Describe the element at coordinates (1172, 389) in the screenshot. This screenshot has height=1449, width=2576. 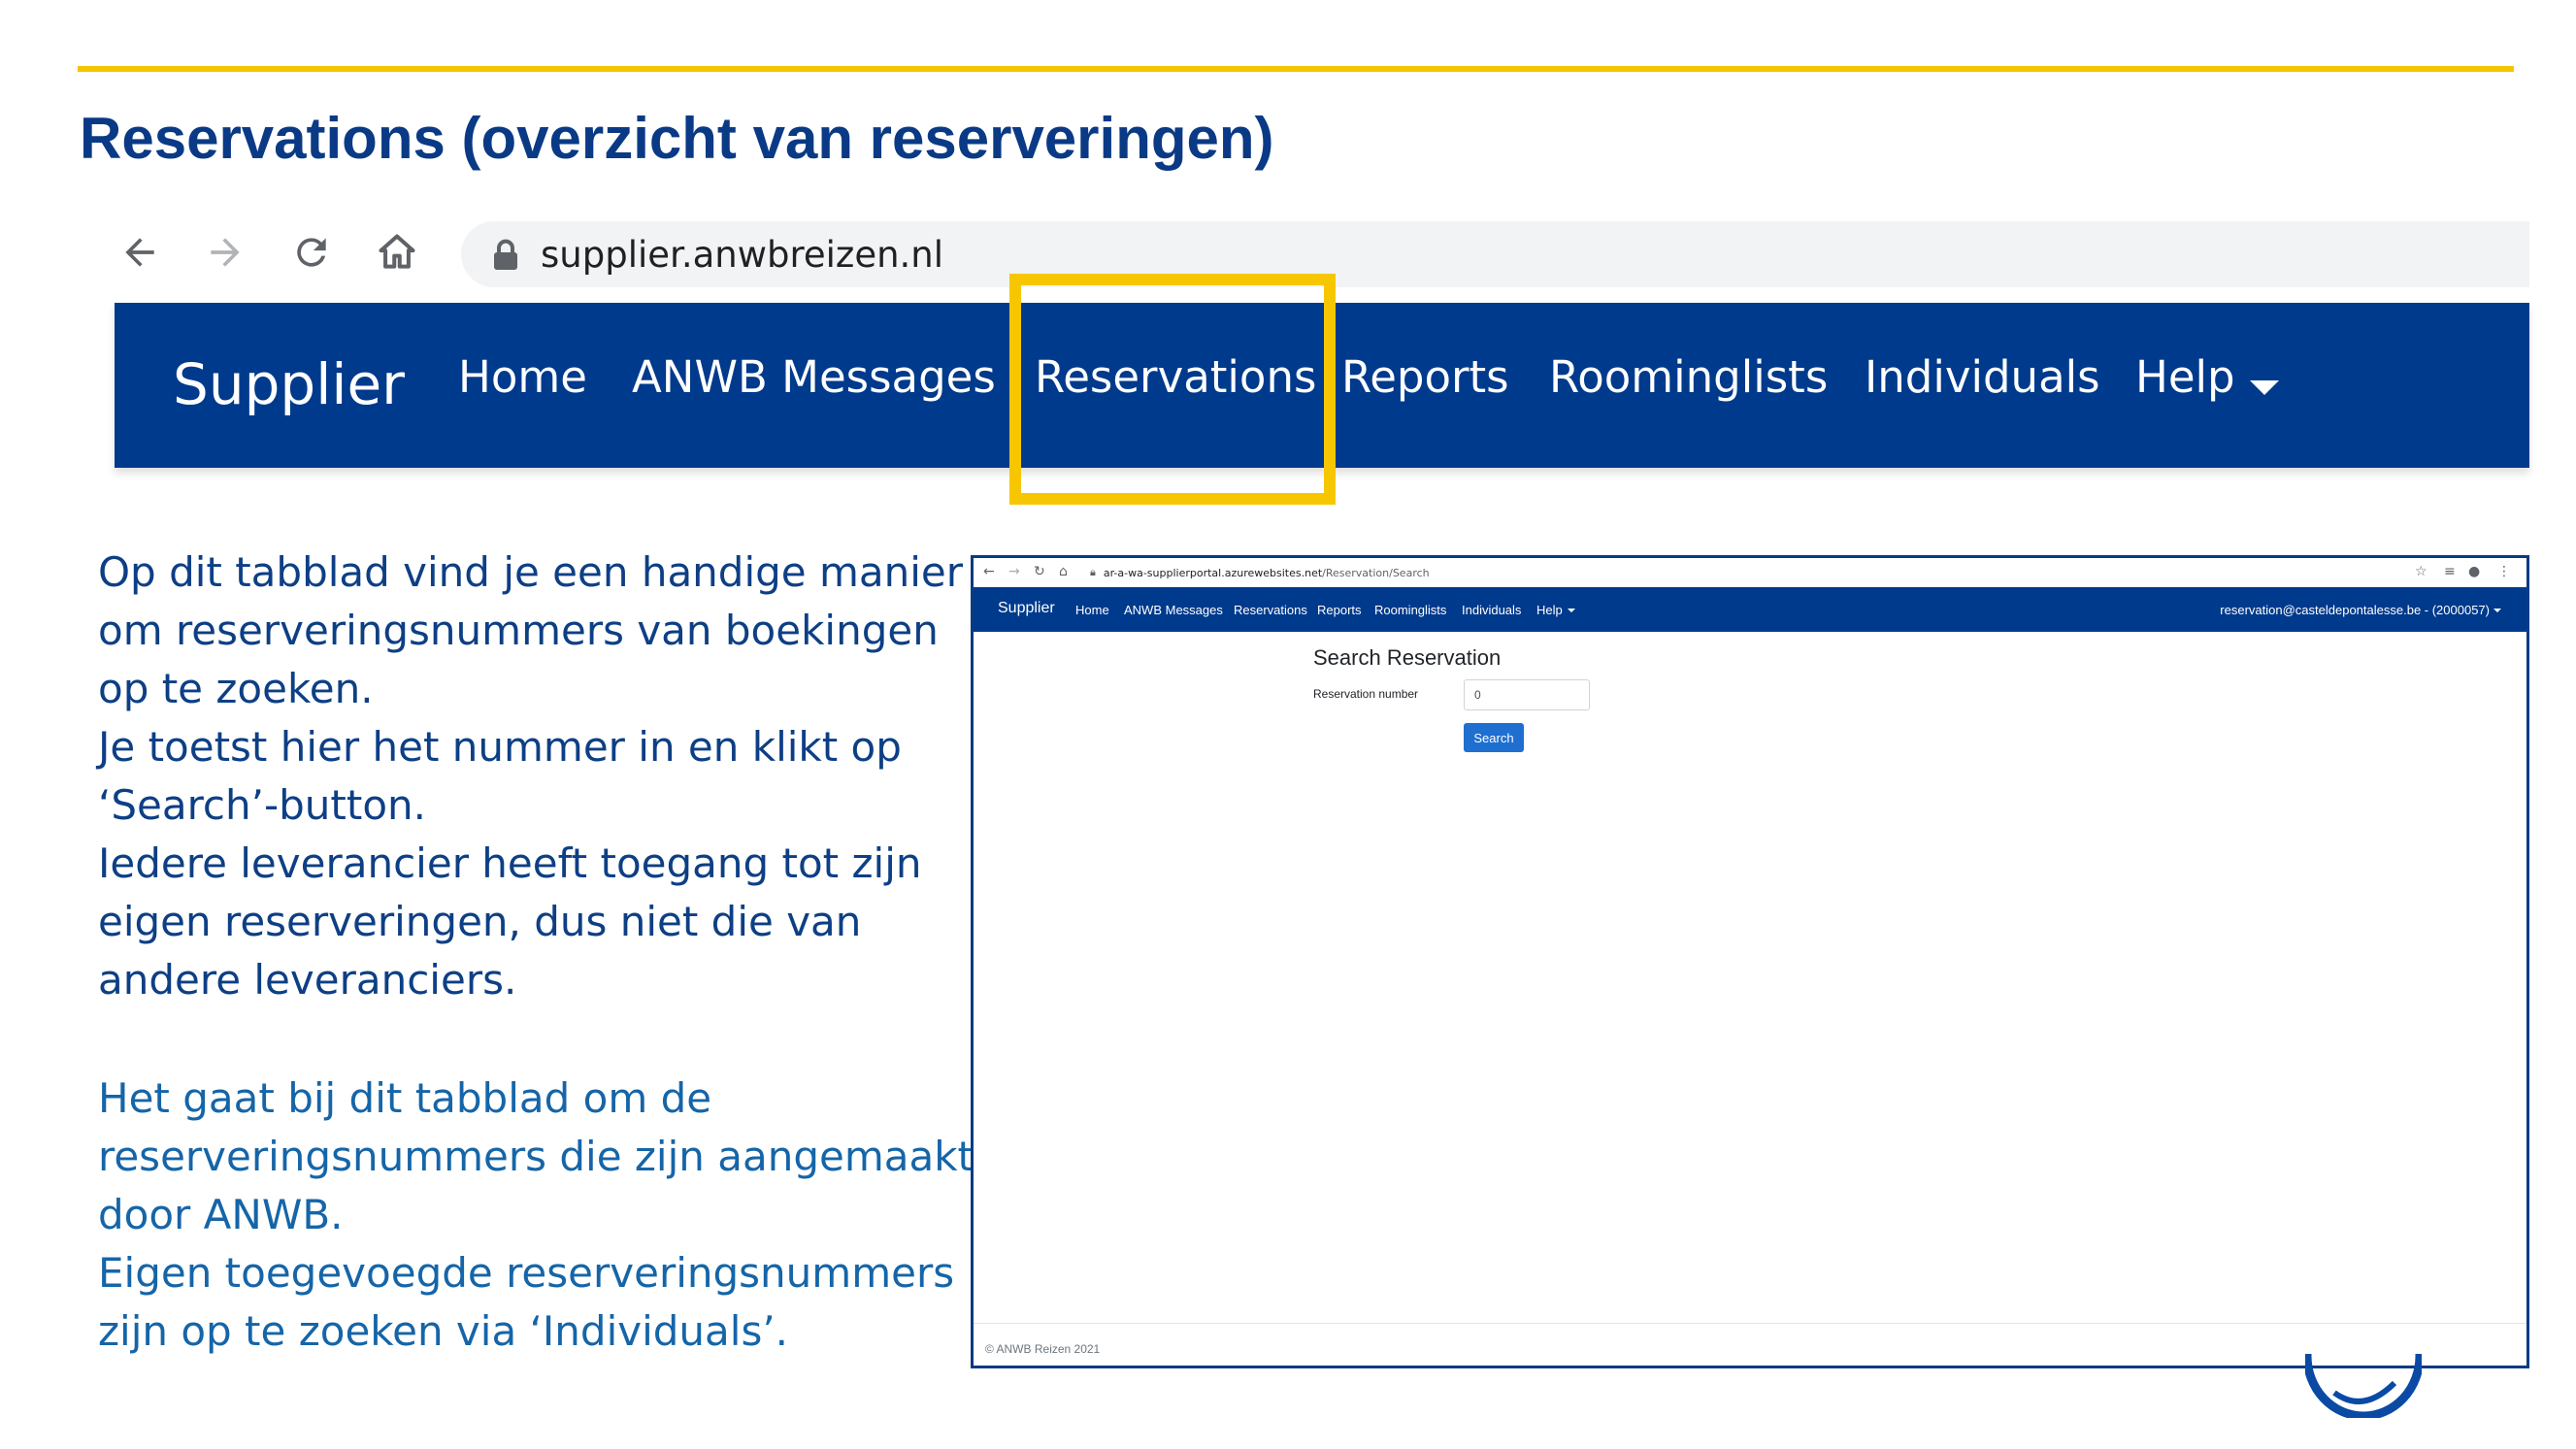
I see `reservations-highlight-box` at that location.